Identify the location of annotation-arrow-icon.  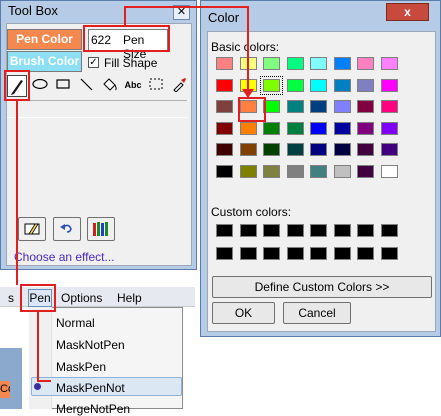
(248, 93).